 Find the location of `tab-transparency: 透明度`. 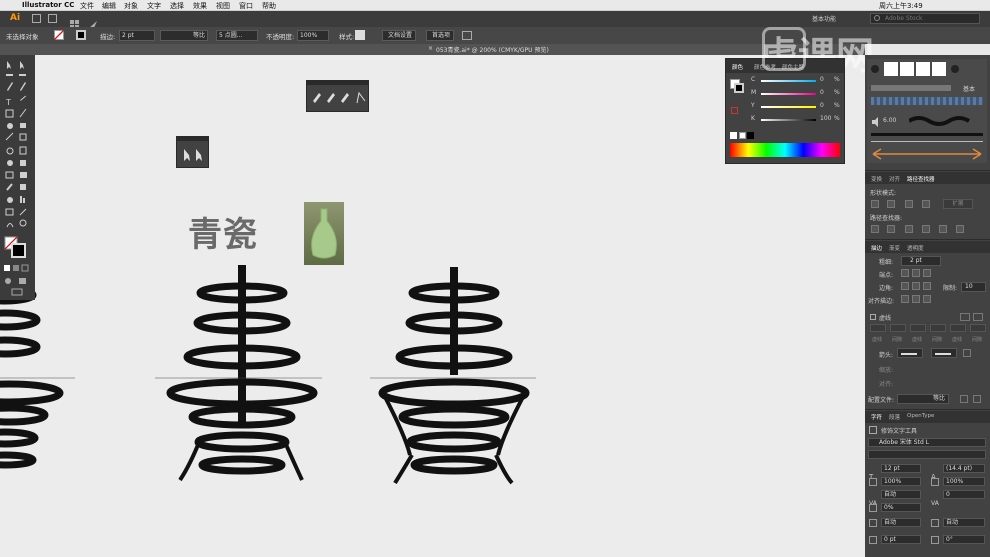

tab-transparency: 透明度 is located at coordinates (915, 248).